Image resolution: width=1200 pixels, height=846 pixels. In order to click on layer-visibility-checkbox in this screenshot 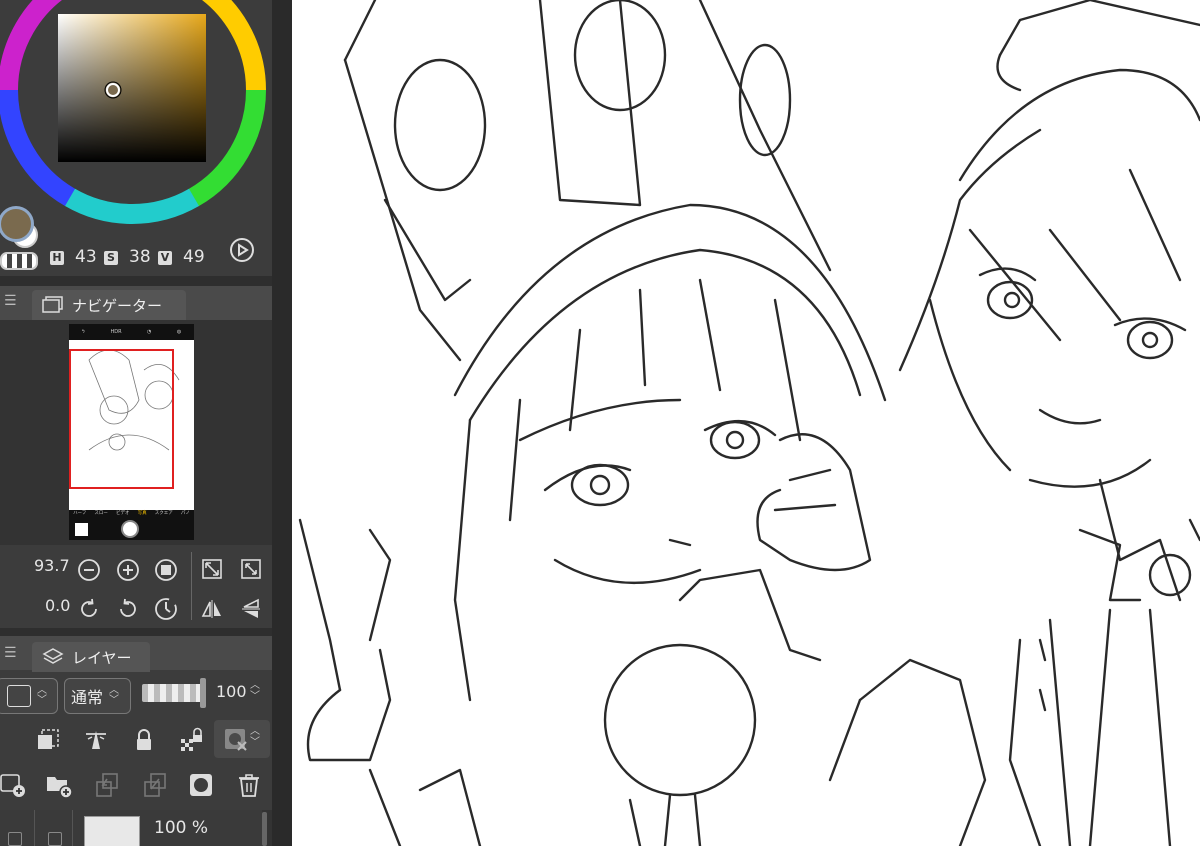, I will do `click(15, 839)`.